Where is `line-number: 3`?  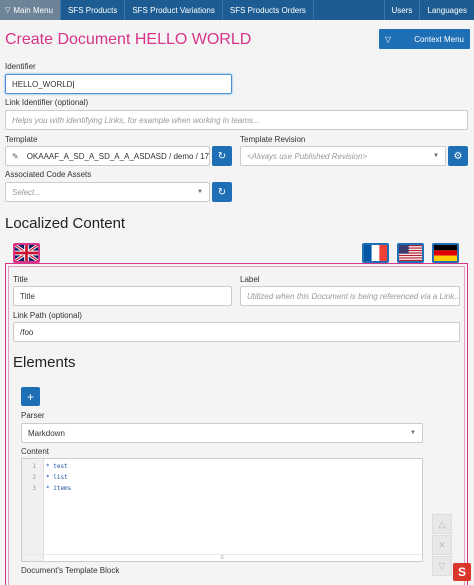 line-number: 3 is located at coordinates (34, 488).